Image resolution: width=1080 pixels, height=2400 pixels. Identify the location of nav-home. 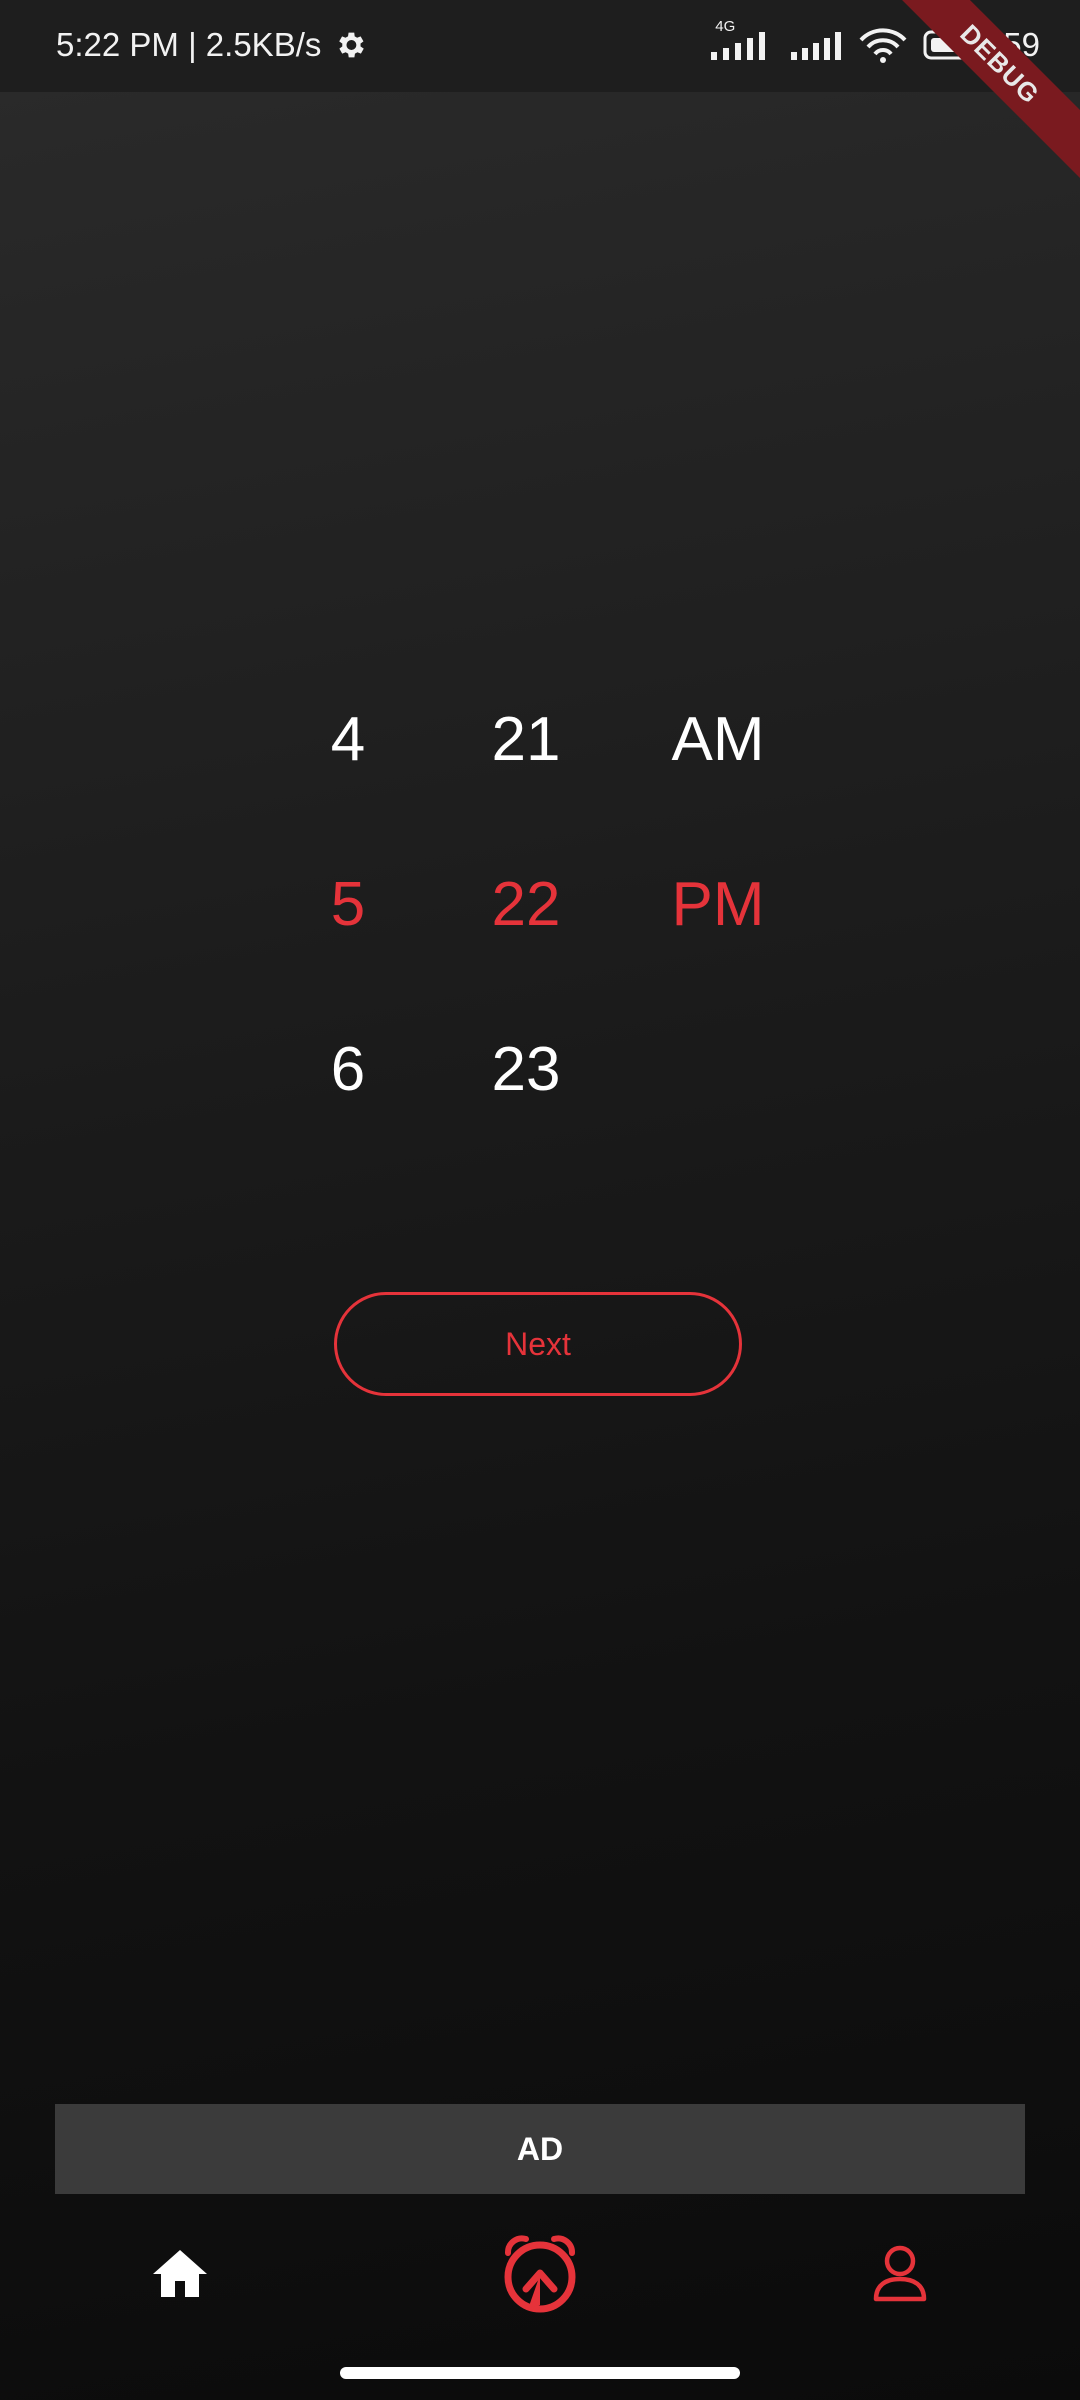
(180, 2275).